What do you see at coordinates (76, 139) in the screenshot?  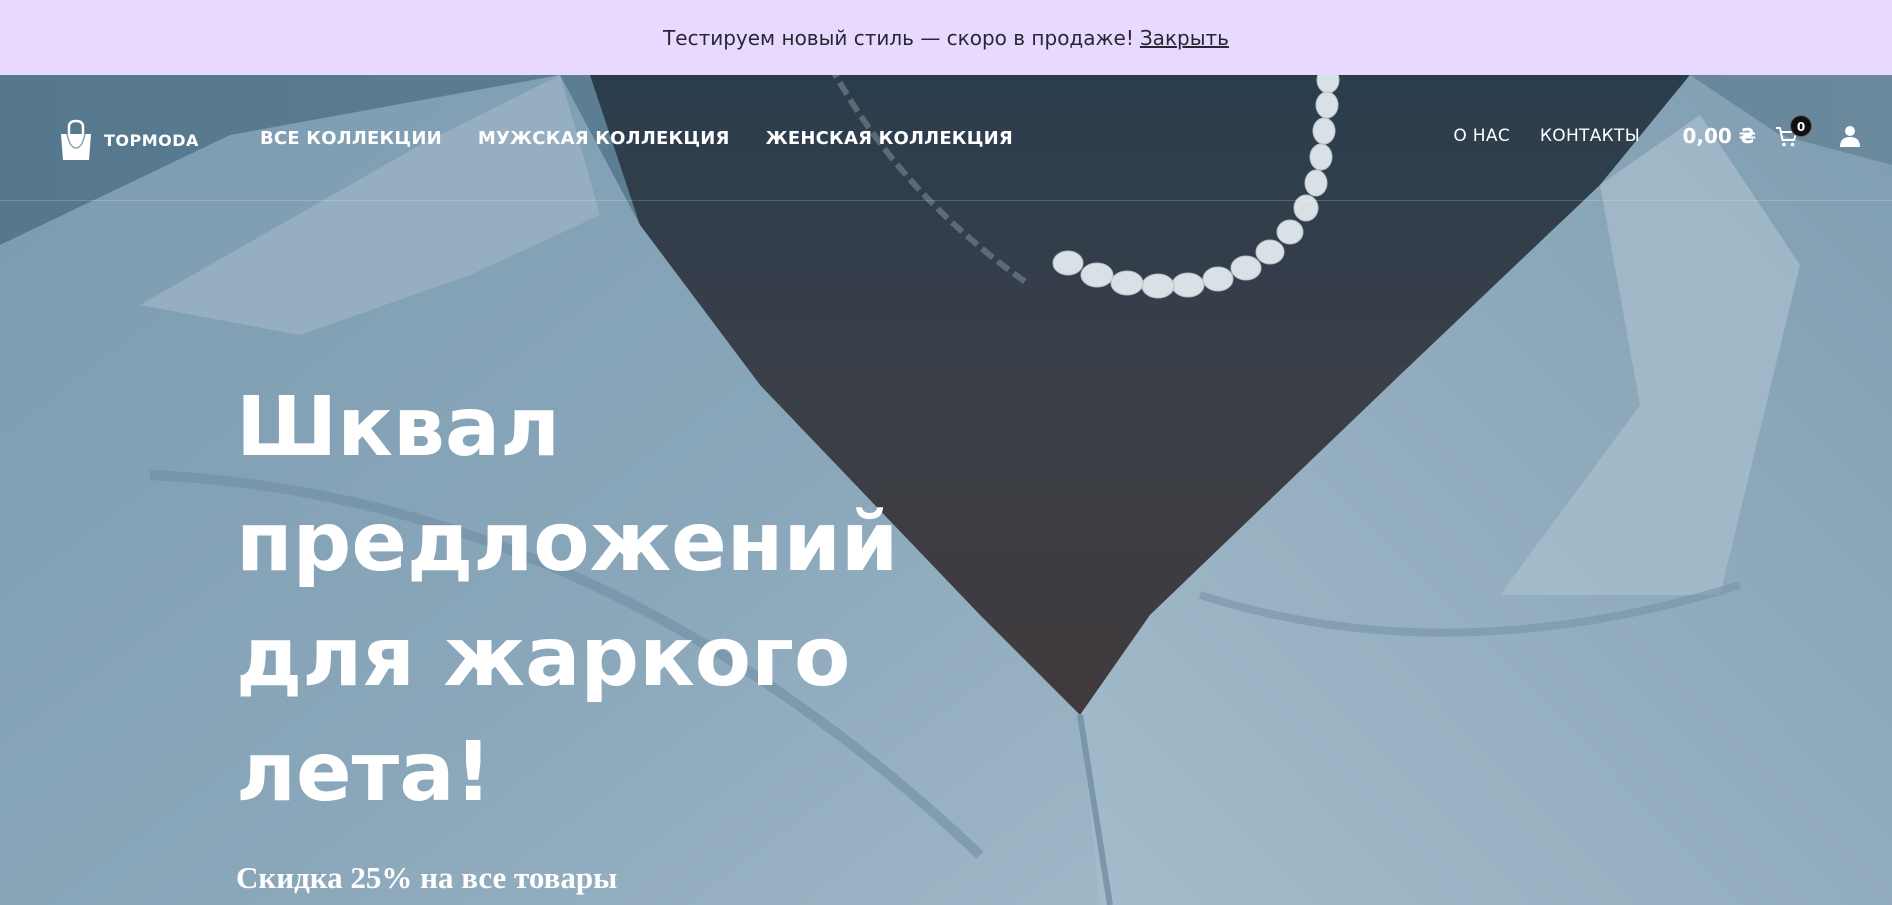 I see `shopping-bag-icon` at bounding box center [76, 139].